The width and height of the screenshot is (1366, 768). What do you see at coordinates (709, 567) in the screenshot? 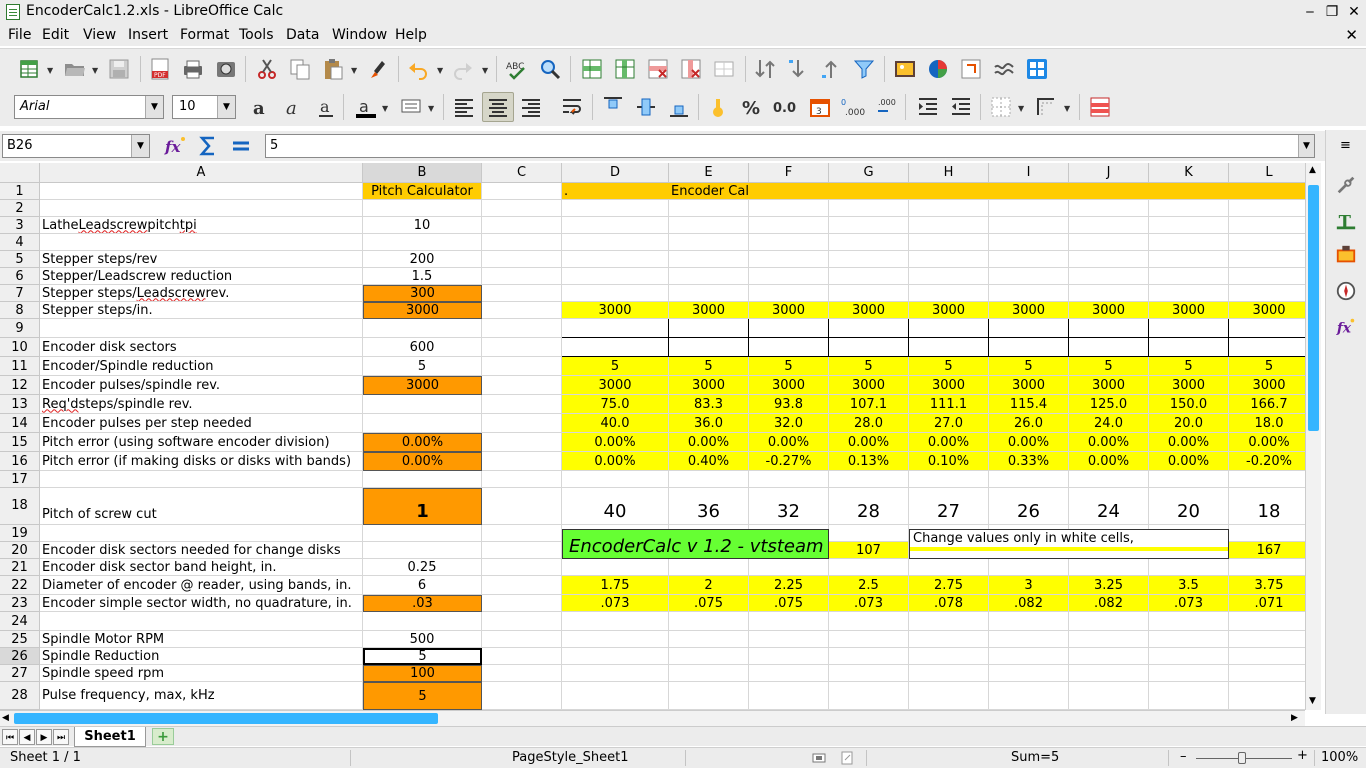
I see `cell-e21` at bounding box center [709, 567].